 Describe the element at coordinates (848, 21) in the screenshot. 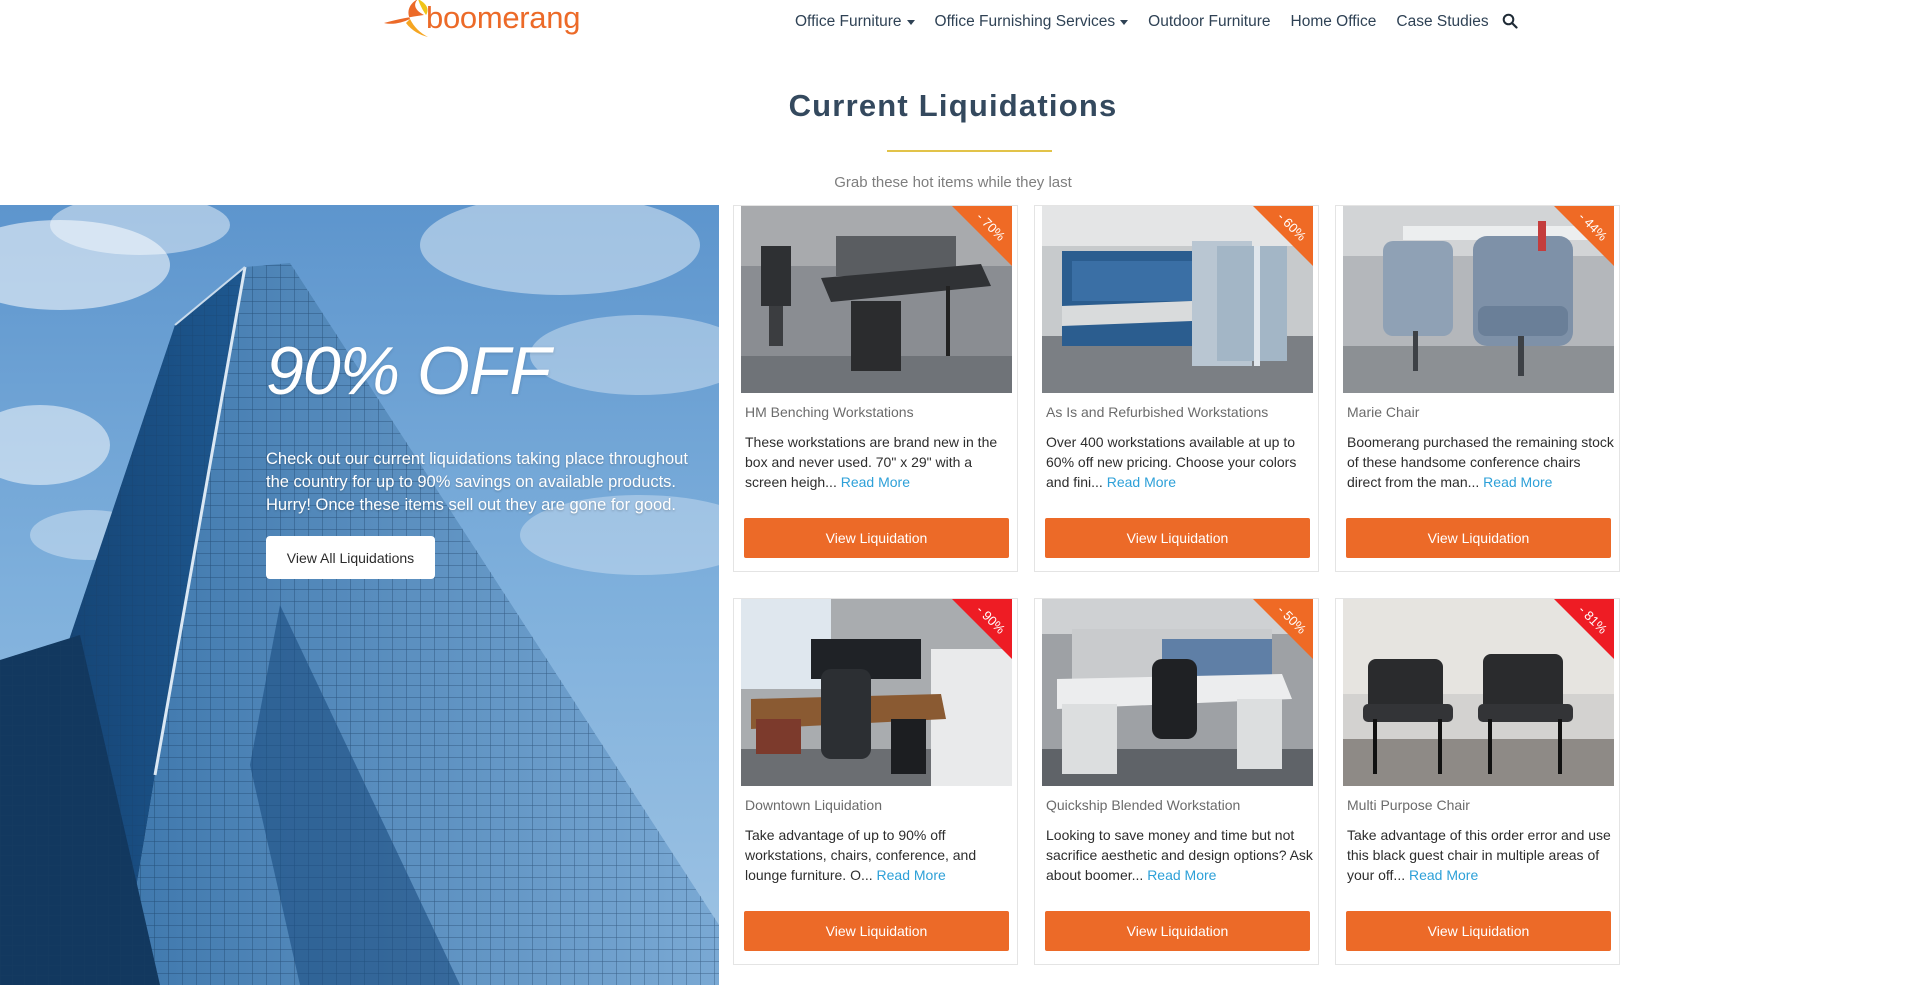

I see `nav-label: Office Furniture` at that location.